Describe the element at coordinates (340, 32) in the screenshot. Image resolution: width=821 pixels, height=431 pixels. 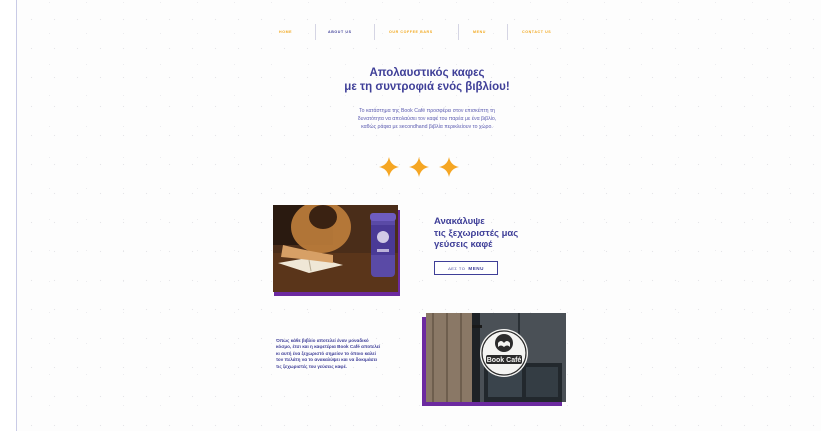
I see `nav-item-about-us: ABOUT US` at that location.